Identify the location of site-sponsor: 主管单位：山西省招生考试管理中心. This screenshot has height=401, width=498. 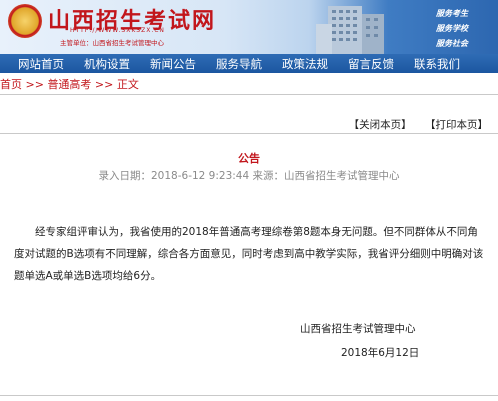
(112, 43).